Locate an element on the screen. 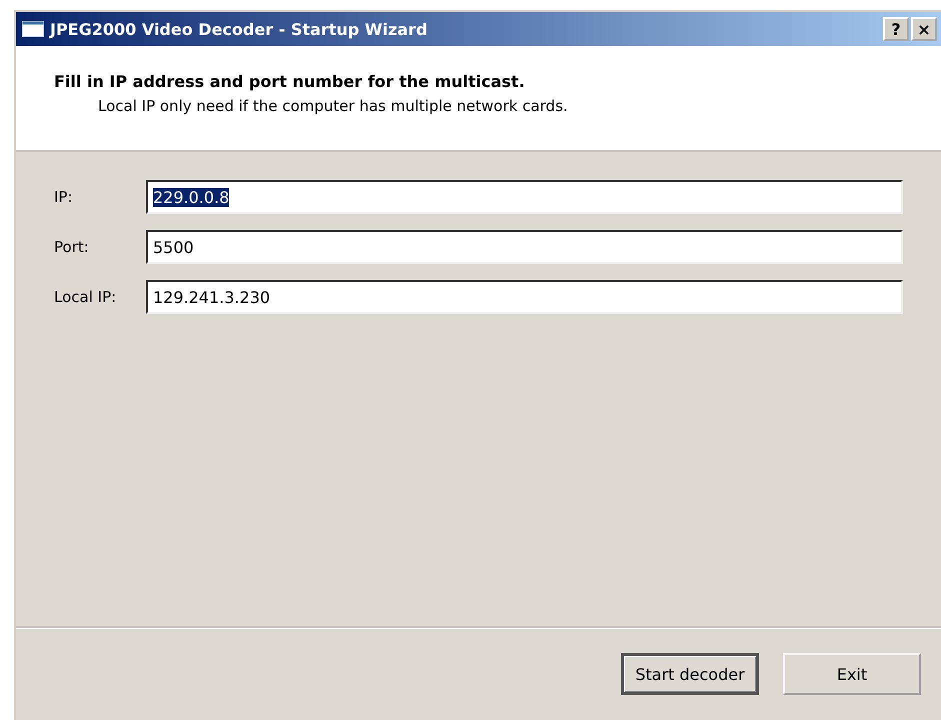 The height and width of the screenshot is (720, 941). window-title: JPEG2000 Video Decoder - Startup Wizard is located at coordinates (239, 29).